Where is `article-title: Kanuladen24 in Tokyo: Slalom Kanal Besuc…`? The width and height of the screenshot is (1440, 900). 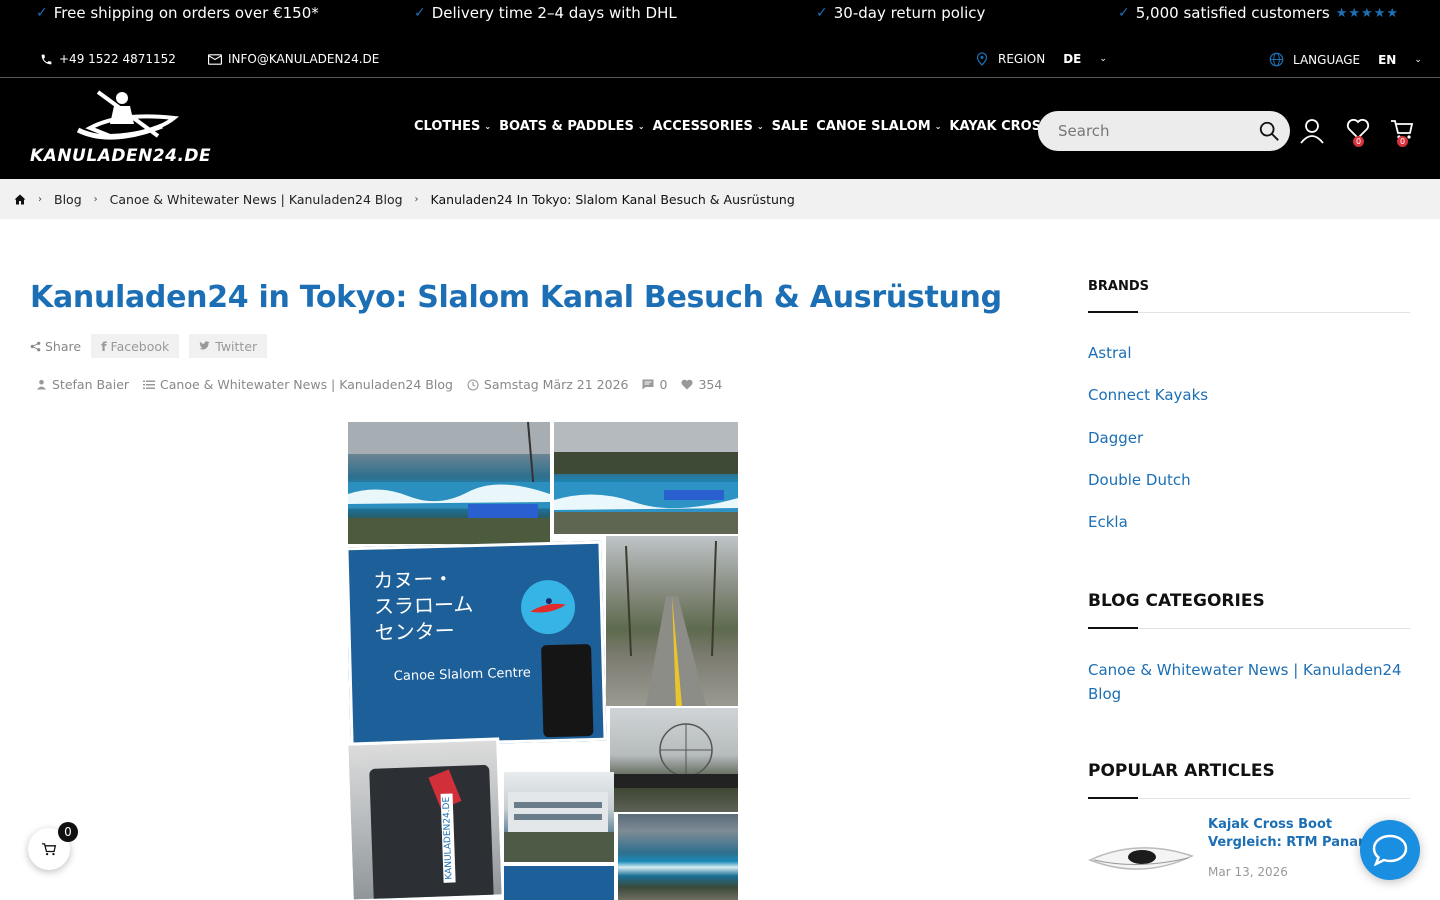
article-title: Kanuladen24 in Tokyo: Slalom Kanal Besuc… is located at coordinates (516, 297).